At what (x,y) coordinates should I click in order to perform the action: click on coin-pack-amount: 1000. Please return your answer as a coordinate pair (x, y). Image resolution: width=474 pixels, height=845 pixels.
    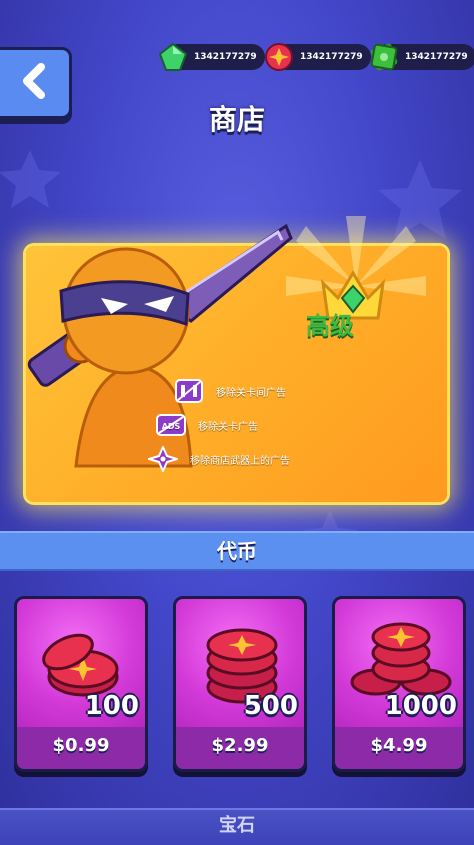
    Looking at the image, I should click on (420, 706).